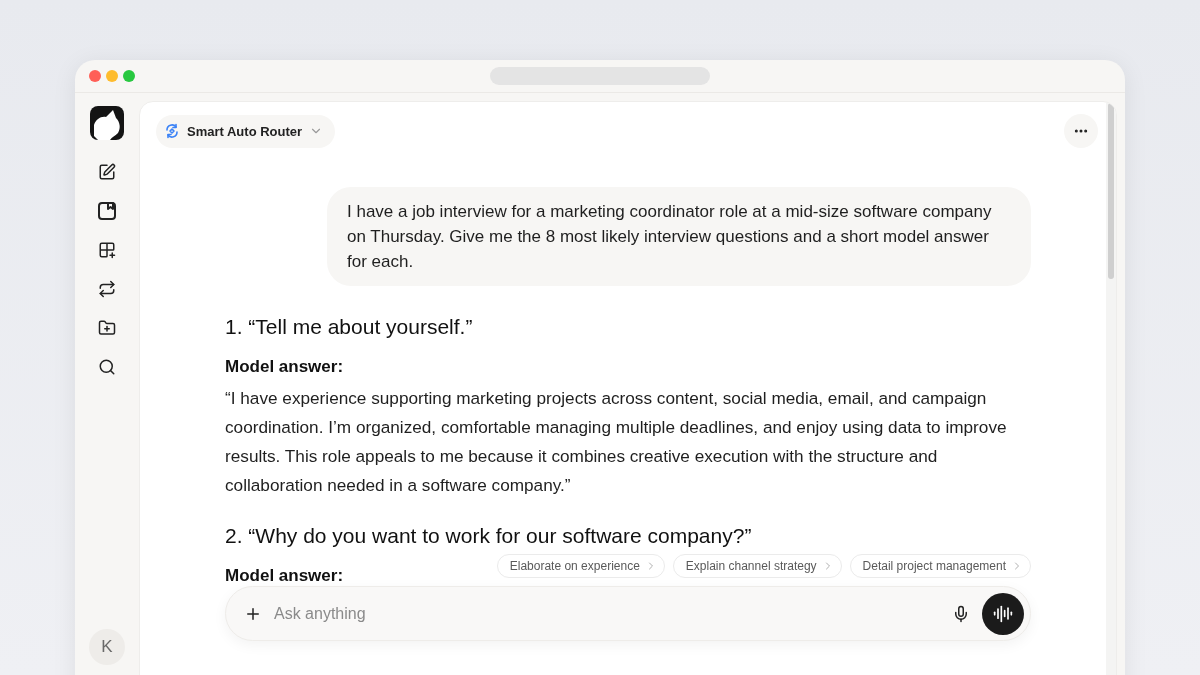 The width and height of the screenshot is (1200, 675). I want to click on logo-icon, so click(107, 123).